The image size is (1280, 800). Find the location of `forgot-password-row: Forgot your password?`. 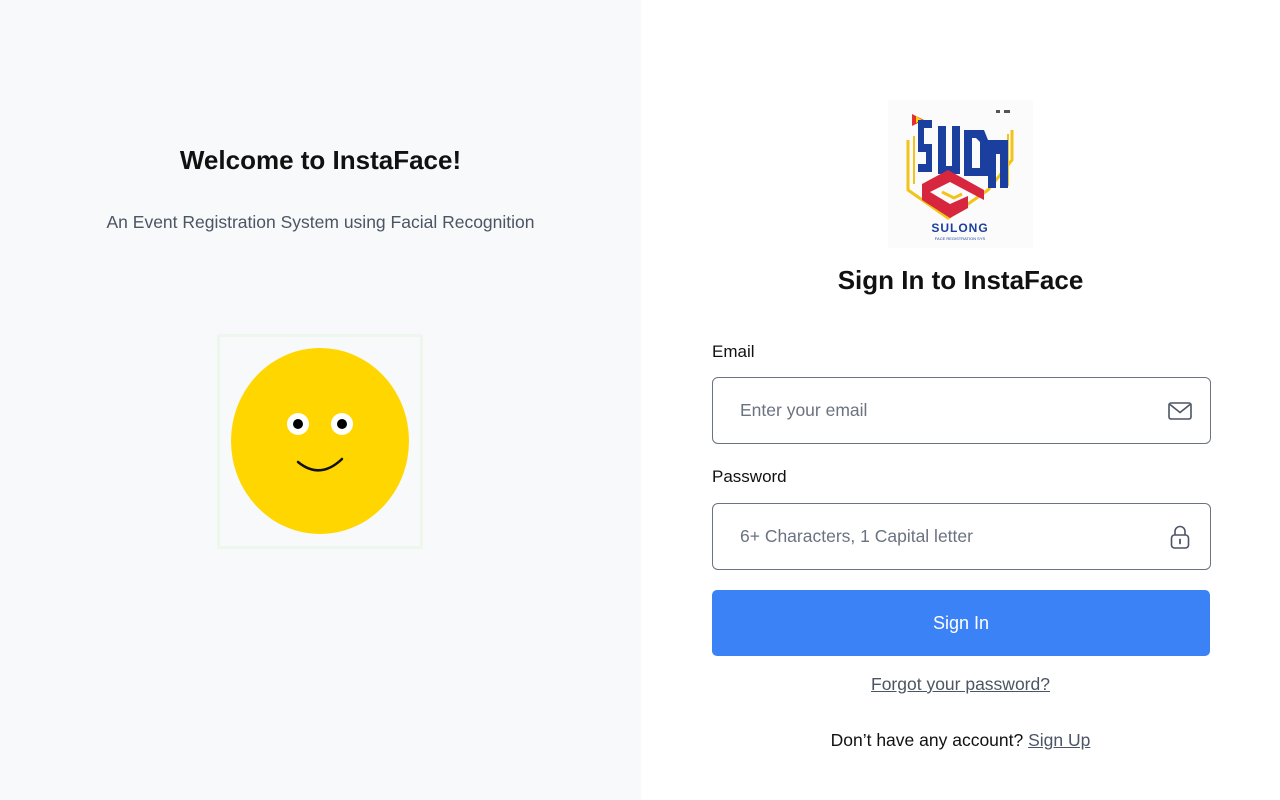

forgot-password-row: Forgot your password? is located at coordinates (960, 684).